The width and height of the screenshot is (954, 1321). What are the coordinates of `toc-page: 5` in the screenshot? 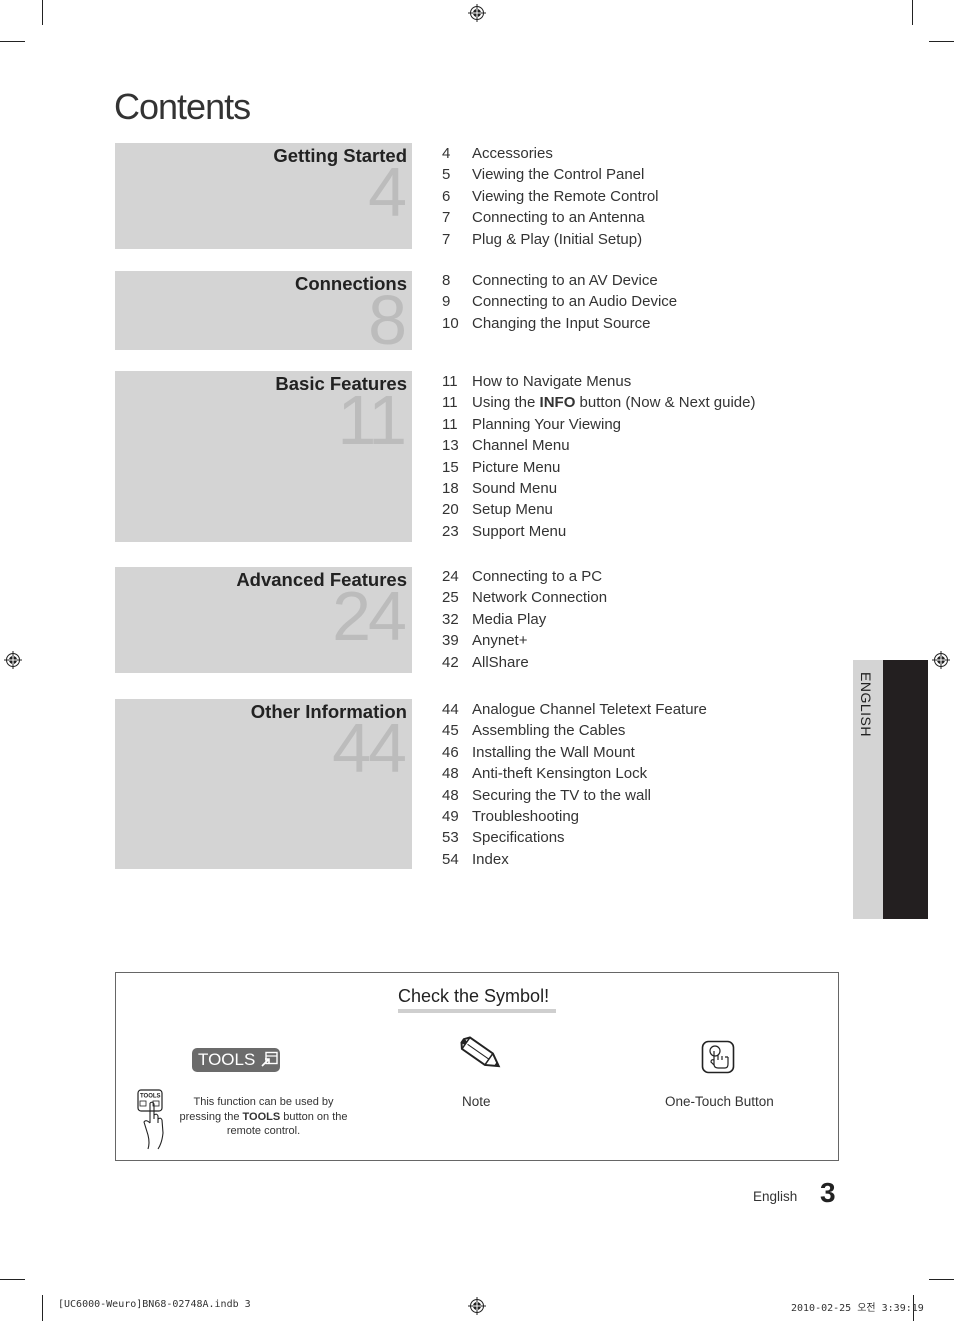 It's located at (446, 175).